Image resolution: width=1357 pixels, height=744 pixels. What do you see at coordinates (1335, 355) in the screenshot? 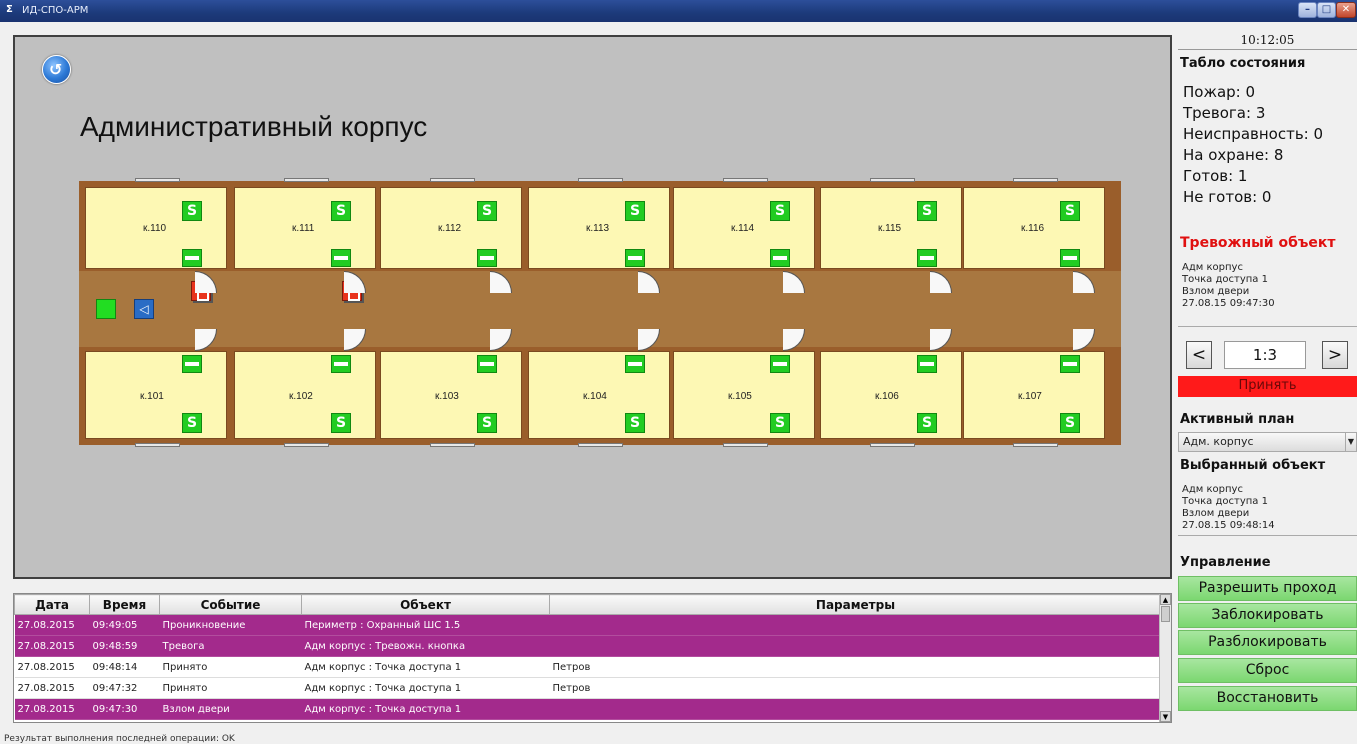
I see `next-alarm-button: >` at bounding box center [1335, 355].